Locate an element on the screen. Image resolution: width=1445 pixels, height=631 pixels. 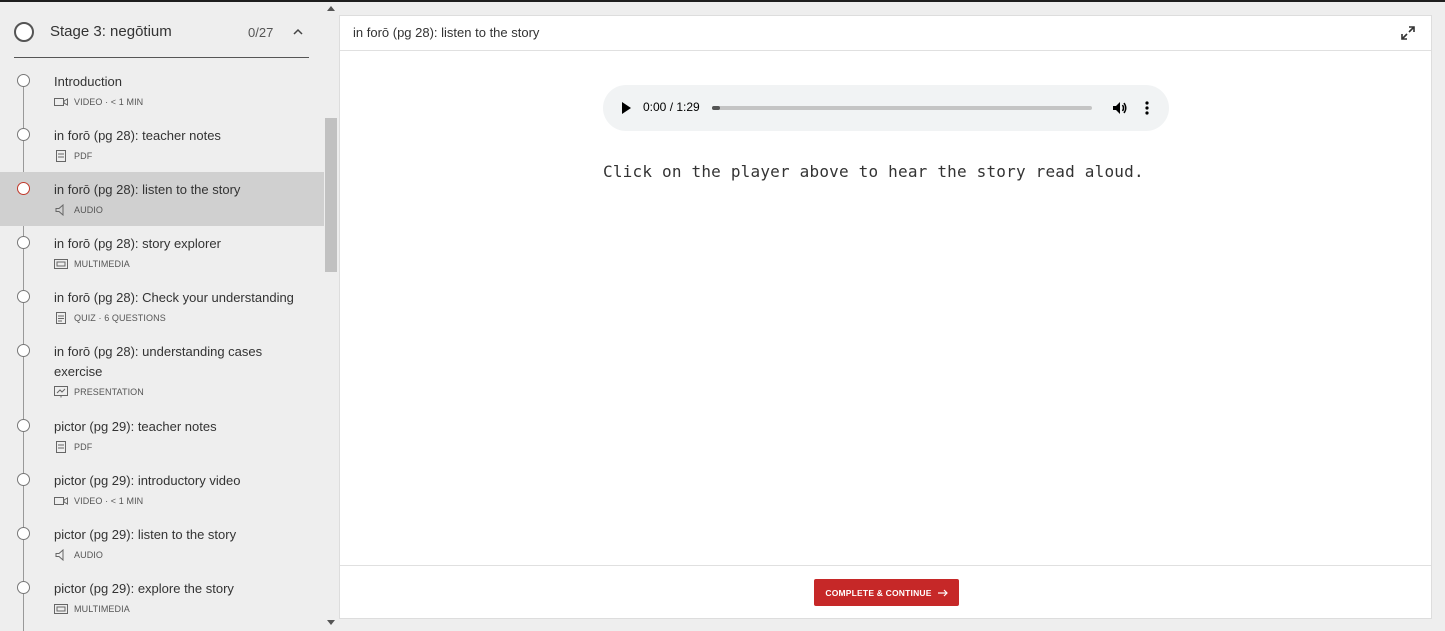
stage-header: Stage 3: negōtium 0/27 is located at coordinates (162, 30).